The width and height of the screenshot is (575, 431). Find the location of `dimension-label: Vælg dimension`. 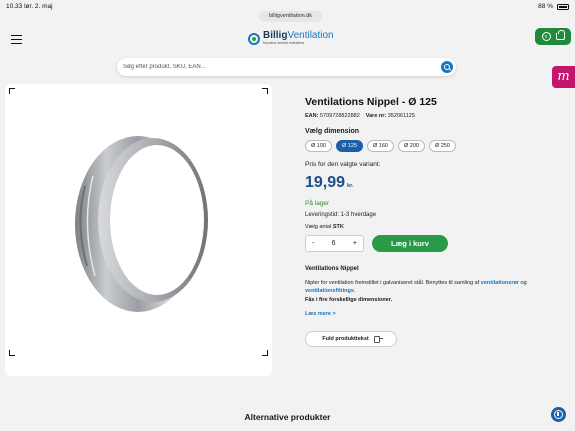

dimension-label: Vælg dimension is located at coordinates (332, 131).